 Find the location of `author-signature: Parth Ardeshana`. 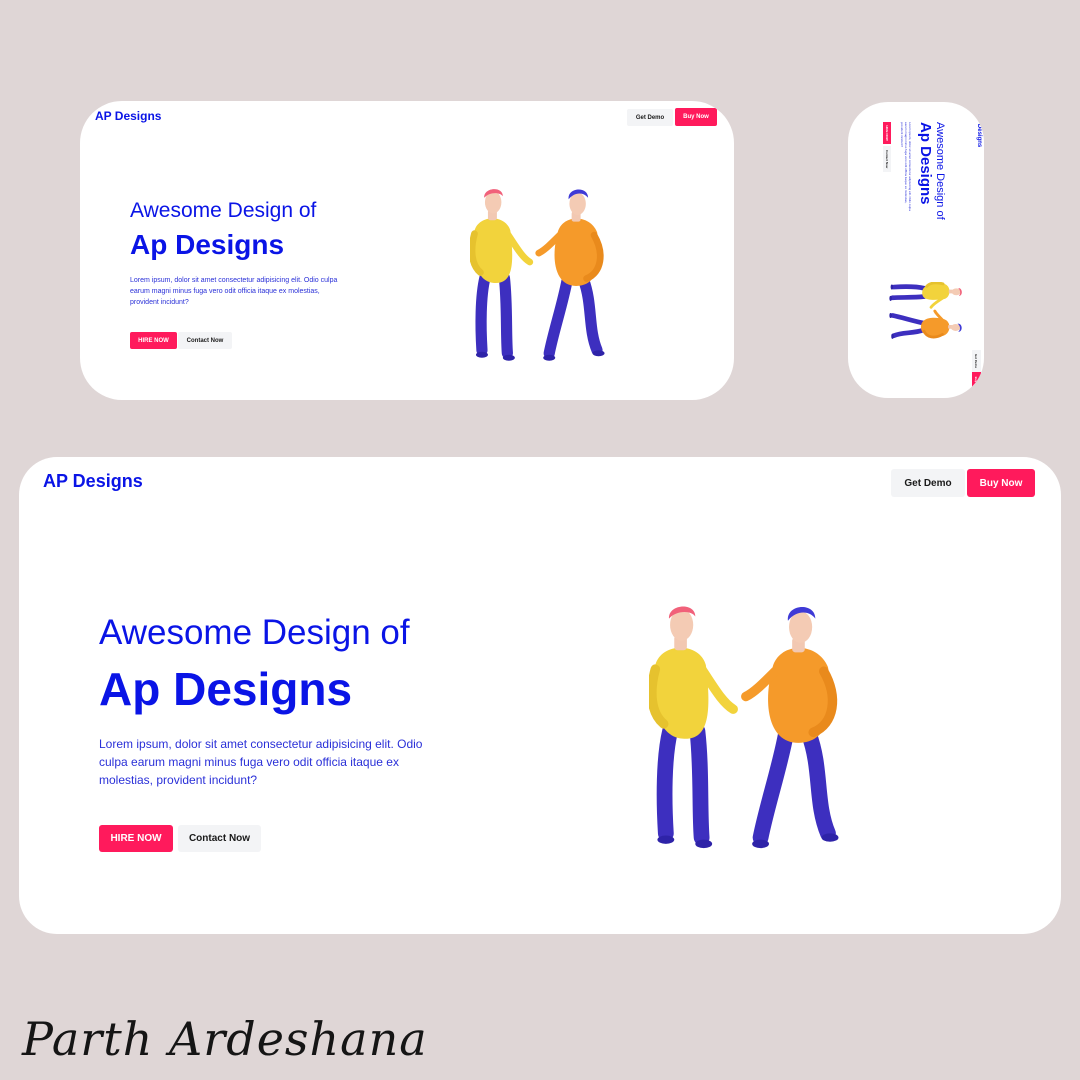

author-signature: Parth Ardeshana is located at coordinates (225, 1039).